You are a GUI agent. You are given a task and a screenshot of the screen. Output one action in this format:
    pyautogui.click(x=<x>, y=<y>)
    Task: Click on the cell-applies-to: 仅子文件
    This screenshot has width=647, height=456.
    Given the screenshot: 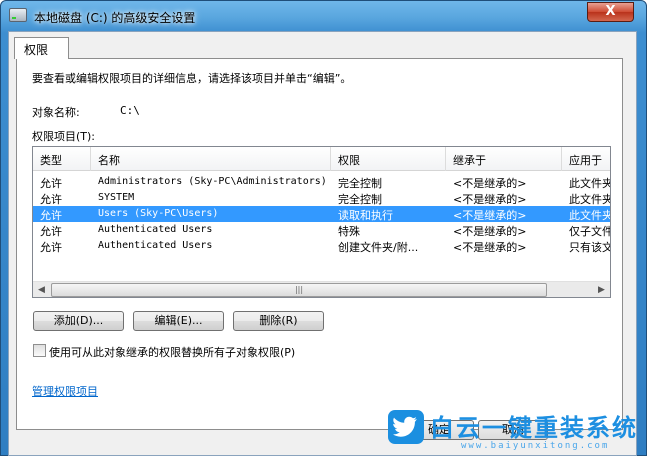 What is the action you would take?
    pyautogui.click(x=590, y=231)
    